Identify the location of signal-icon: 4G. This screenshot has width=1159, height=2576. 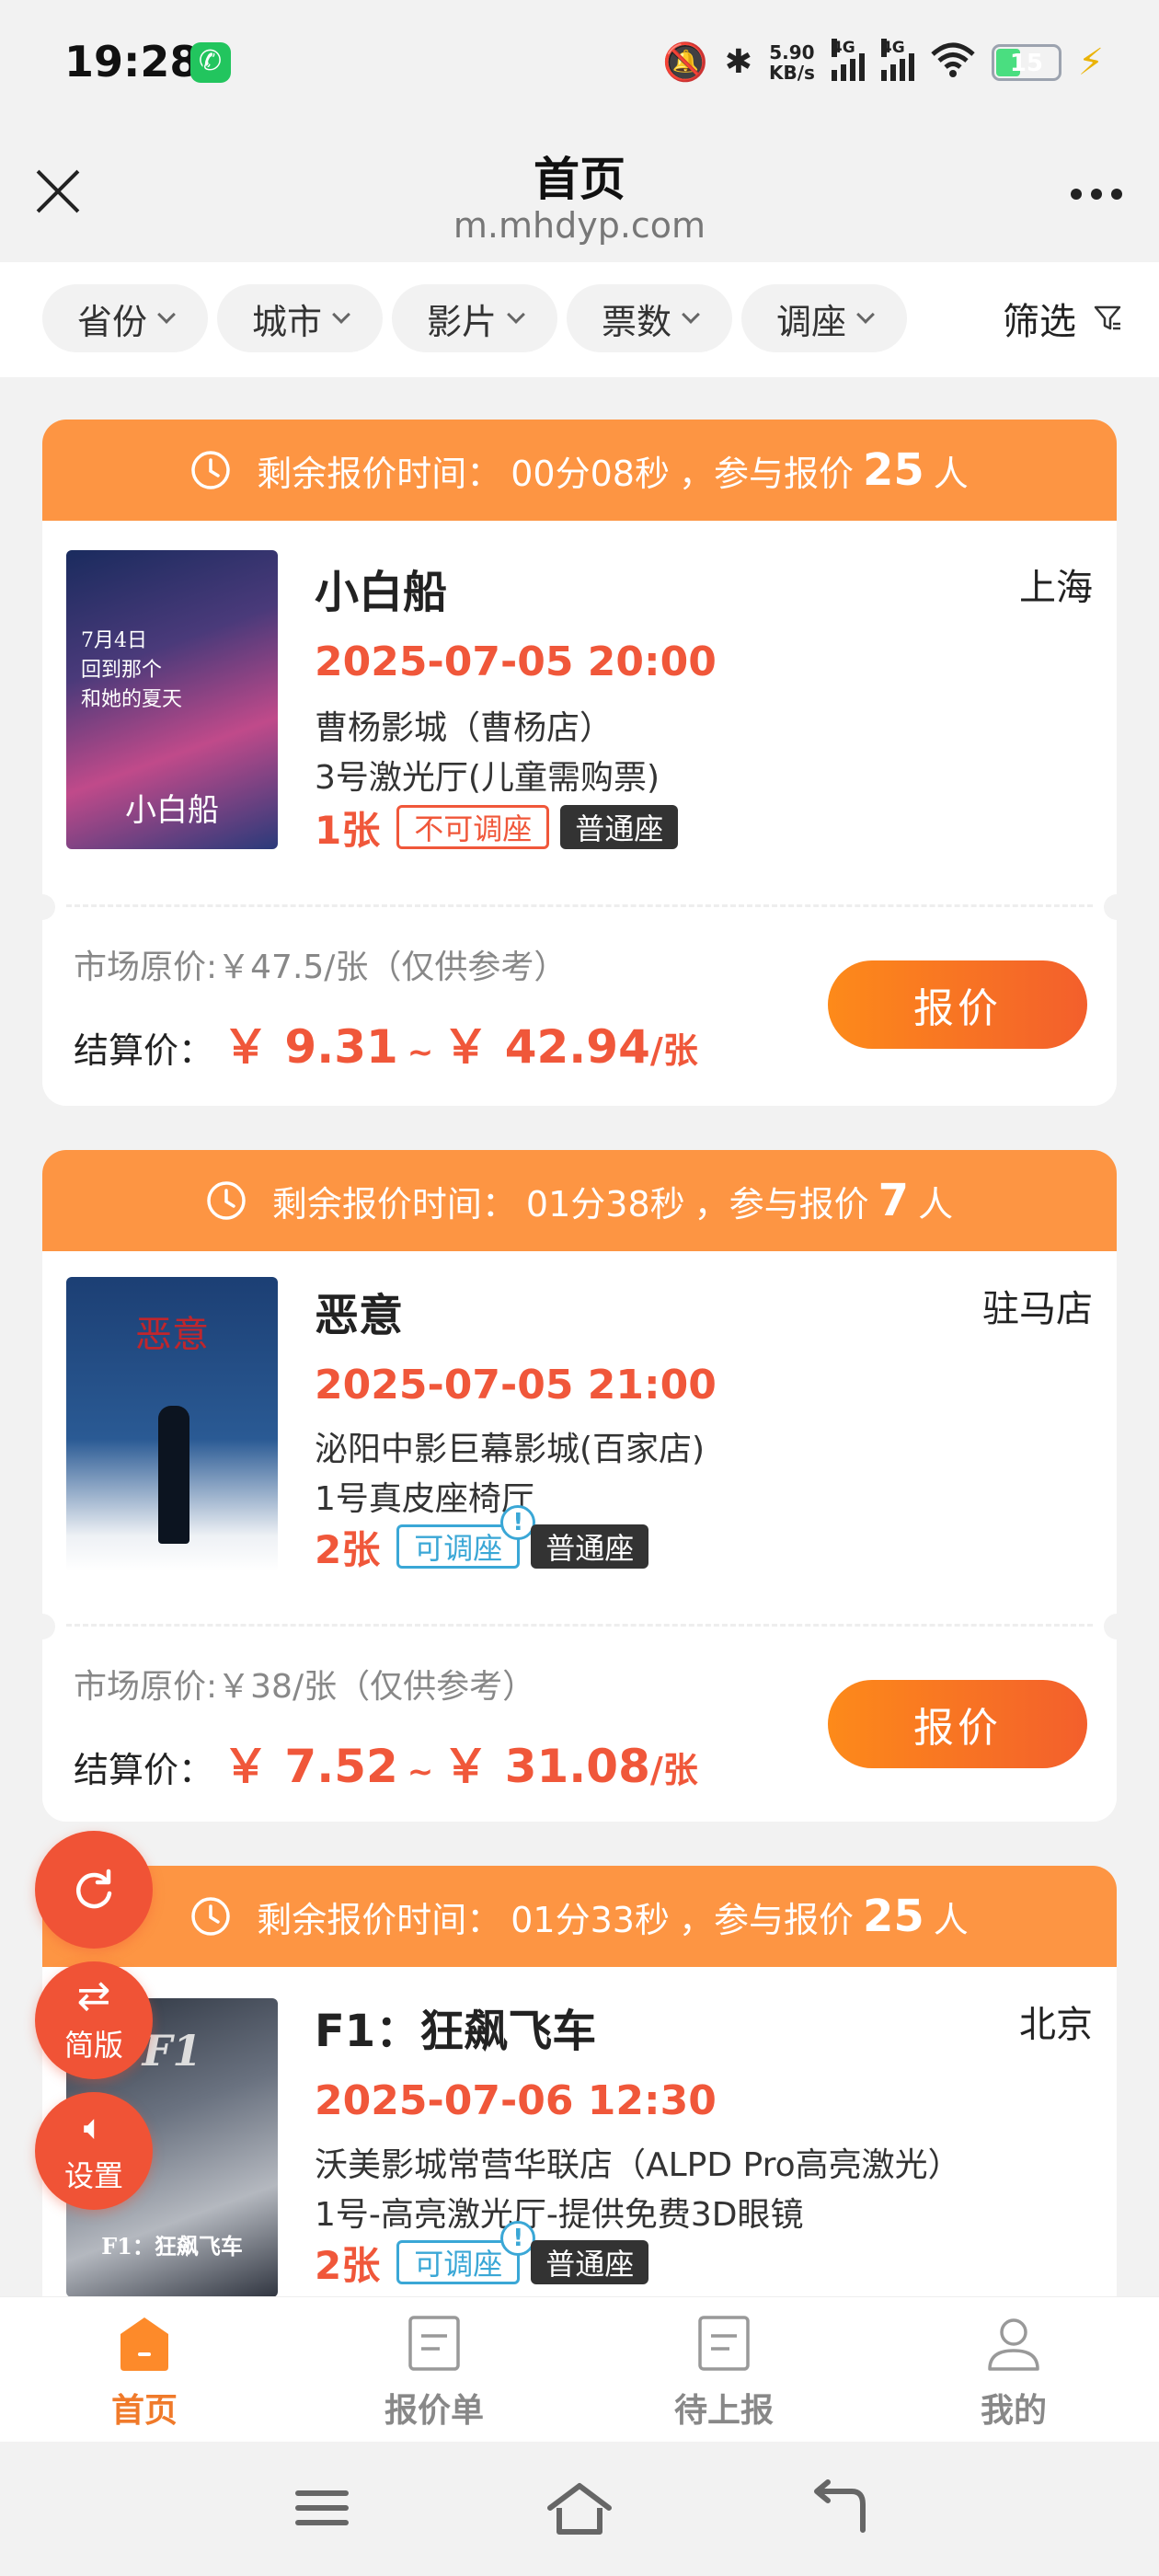
(897, 60).